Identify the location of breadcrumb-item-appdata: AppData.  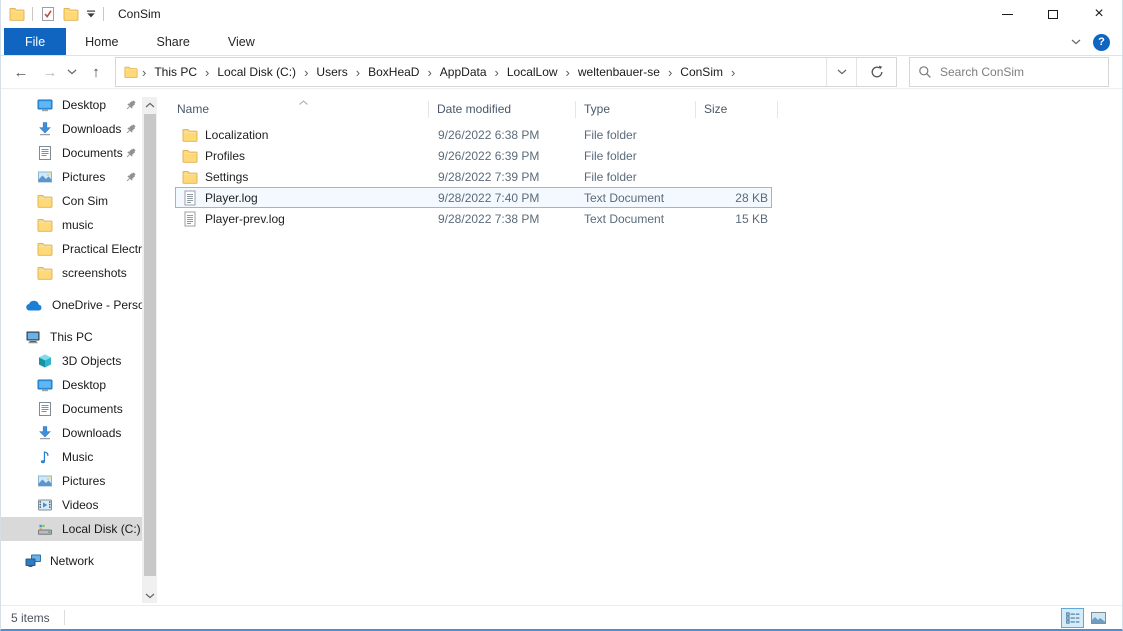
(463, 72).